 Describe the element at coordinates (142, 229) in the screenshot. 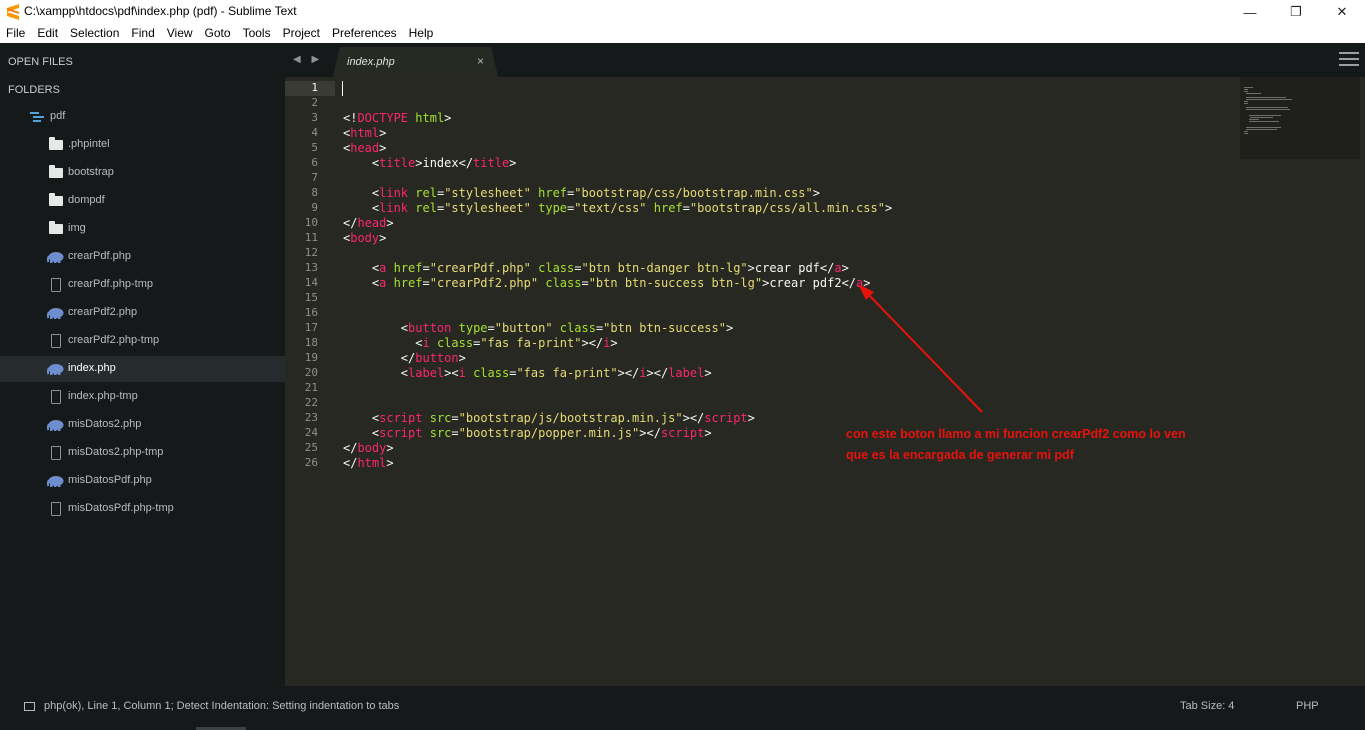

I see `sidebar-item-img: img` at that location.